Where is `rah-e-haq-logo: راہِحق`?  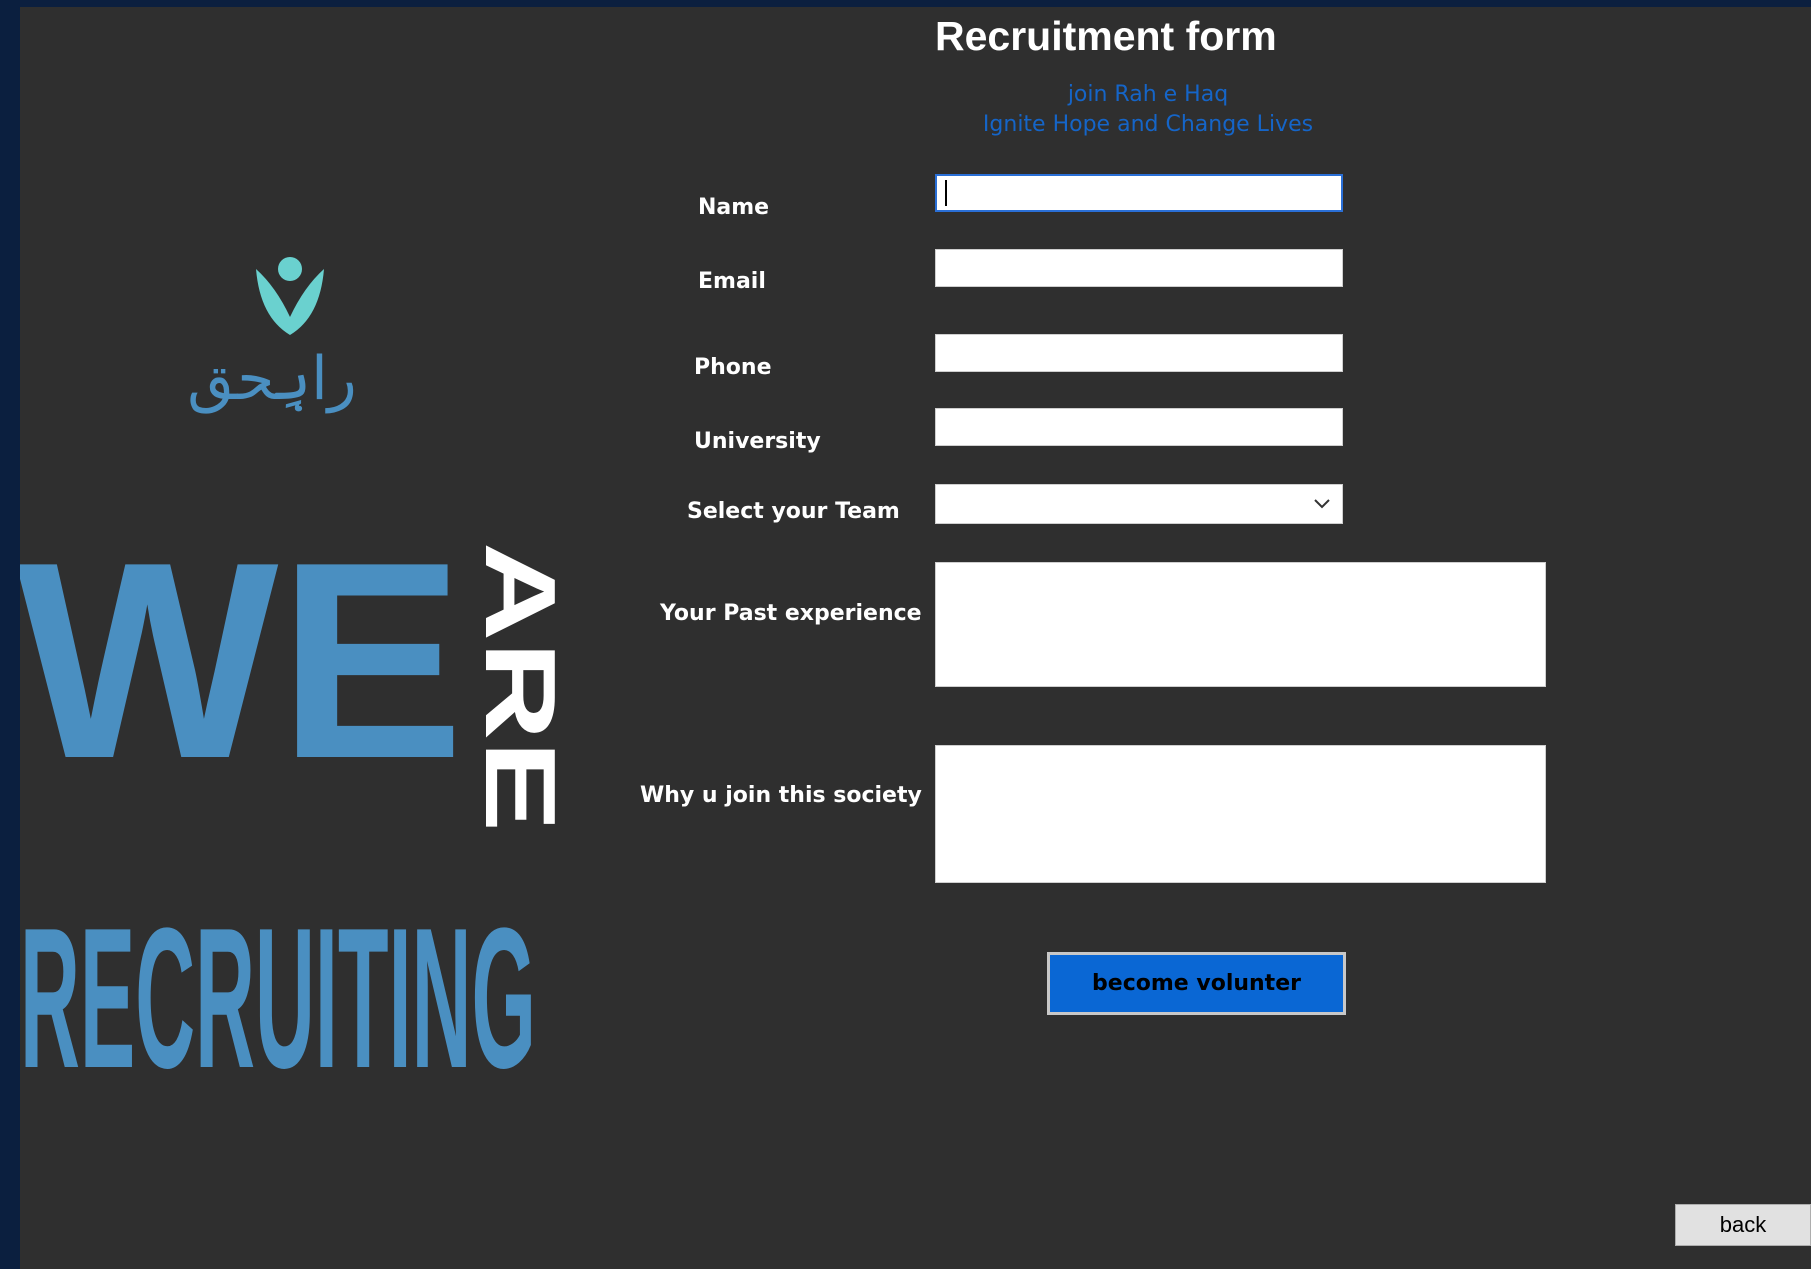 rah-e-haq-logo: راہِحق is located at coordinates (272, 335).